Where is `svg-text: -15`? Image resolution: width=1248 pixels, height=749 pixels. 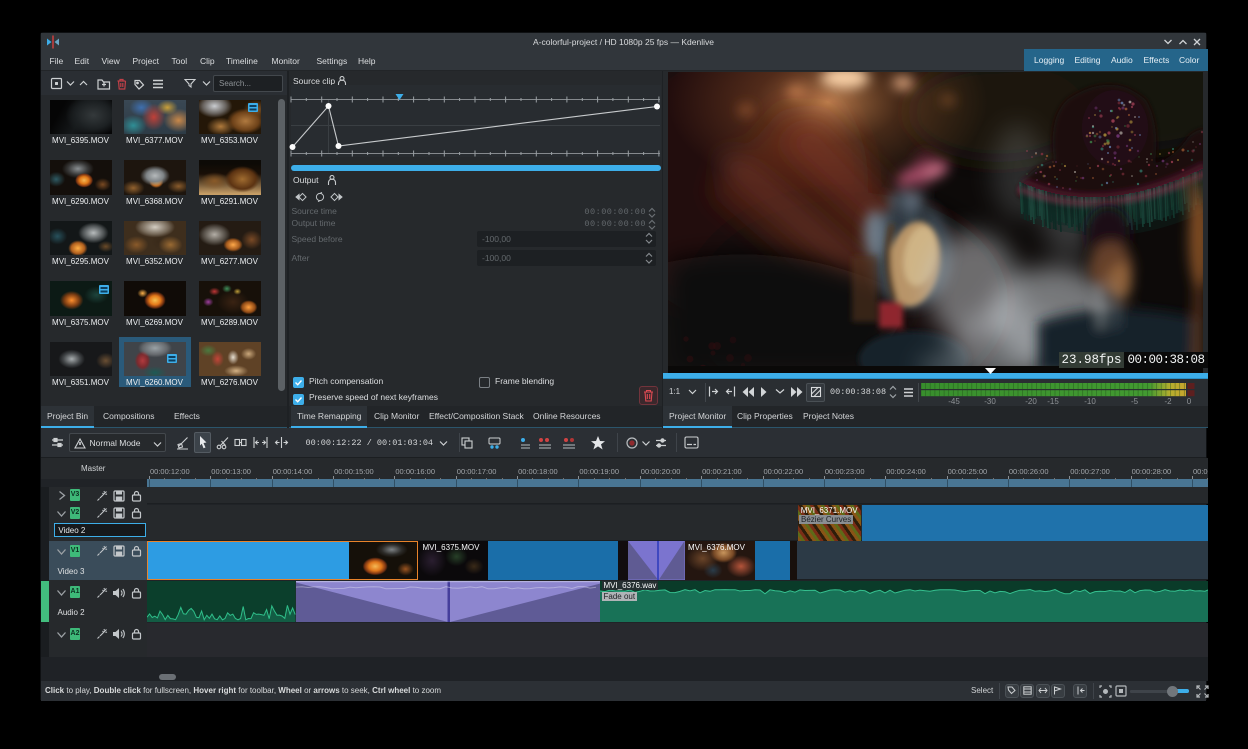
svg-text: -15 is located at coordinates (1053, 401).